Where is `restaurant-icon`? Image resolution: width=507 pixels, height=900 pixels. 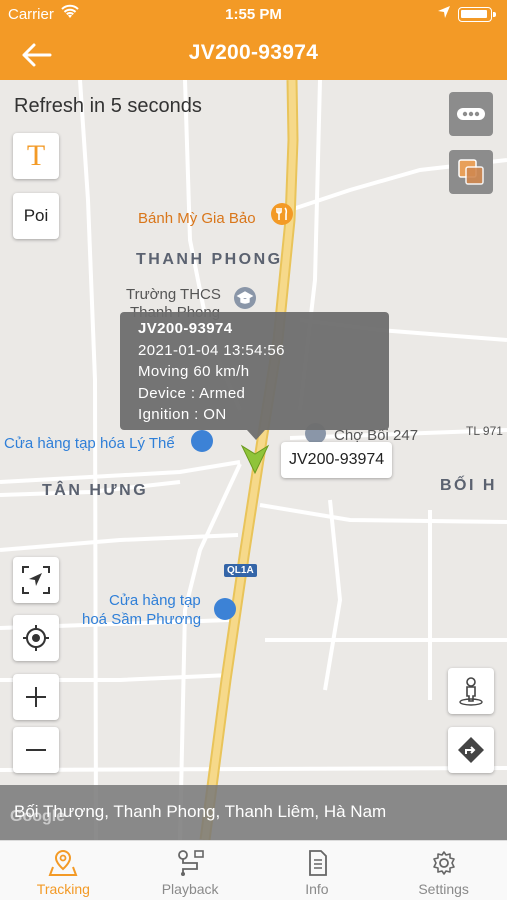 restaurant-icon is located at coordinates (282, 214).